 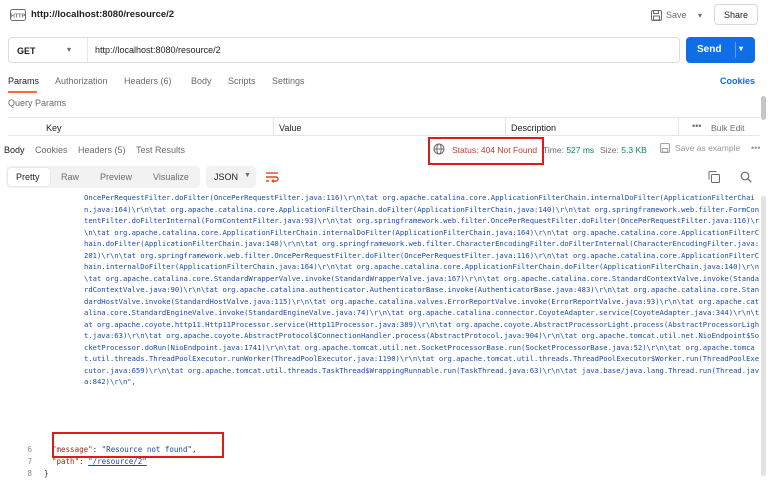 I want to click on highlight-box-message, so click(x=138, y=445).